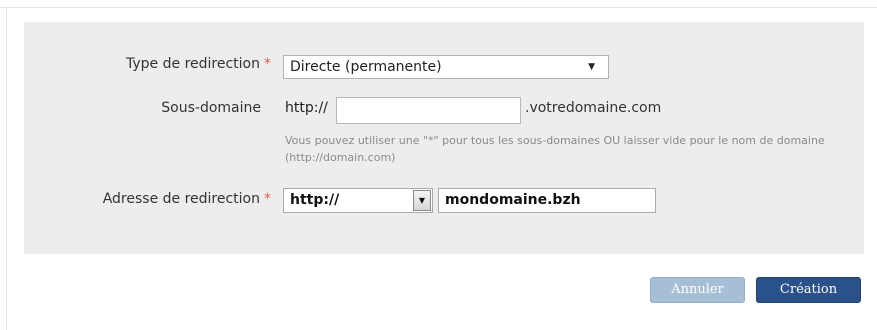  I want to click on redirect-type-select: Directe (permanente) ▼, so click(446, 67).